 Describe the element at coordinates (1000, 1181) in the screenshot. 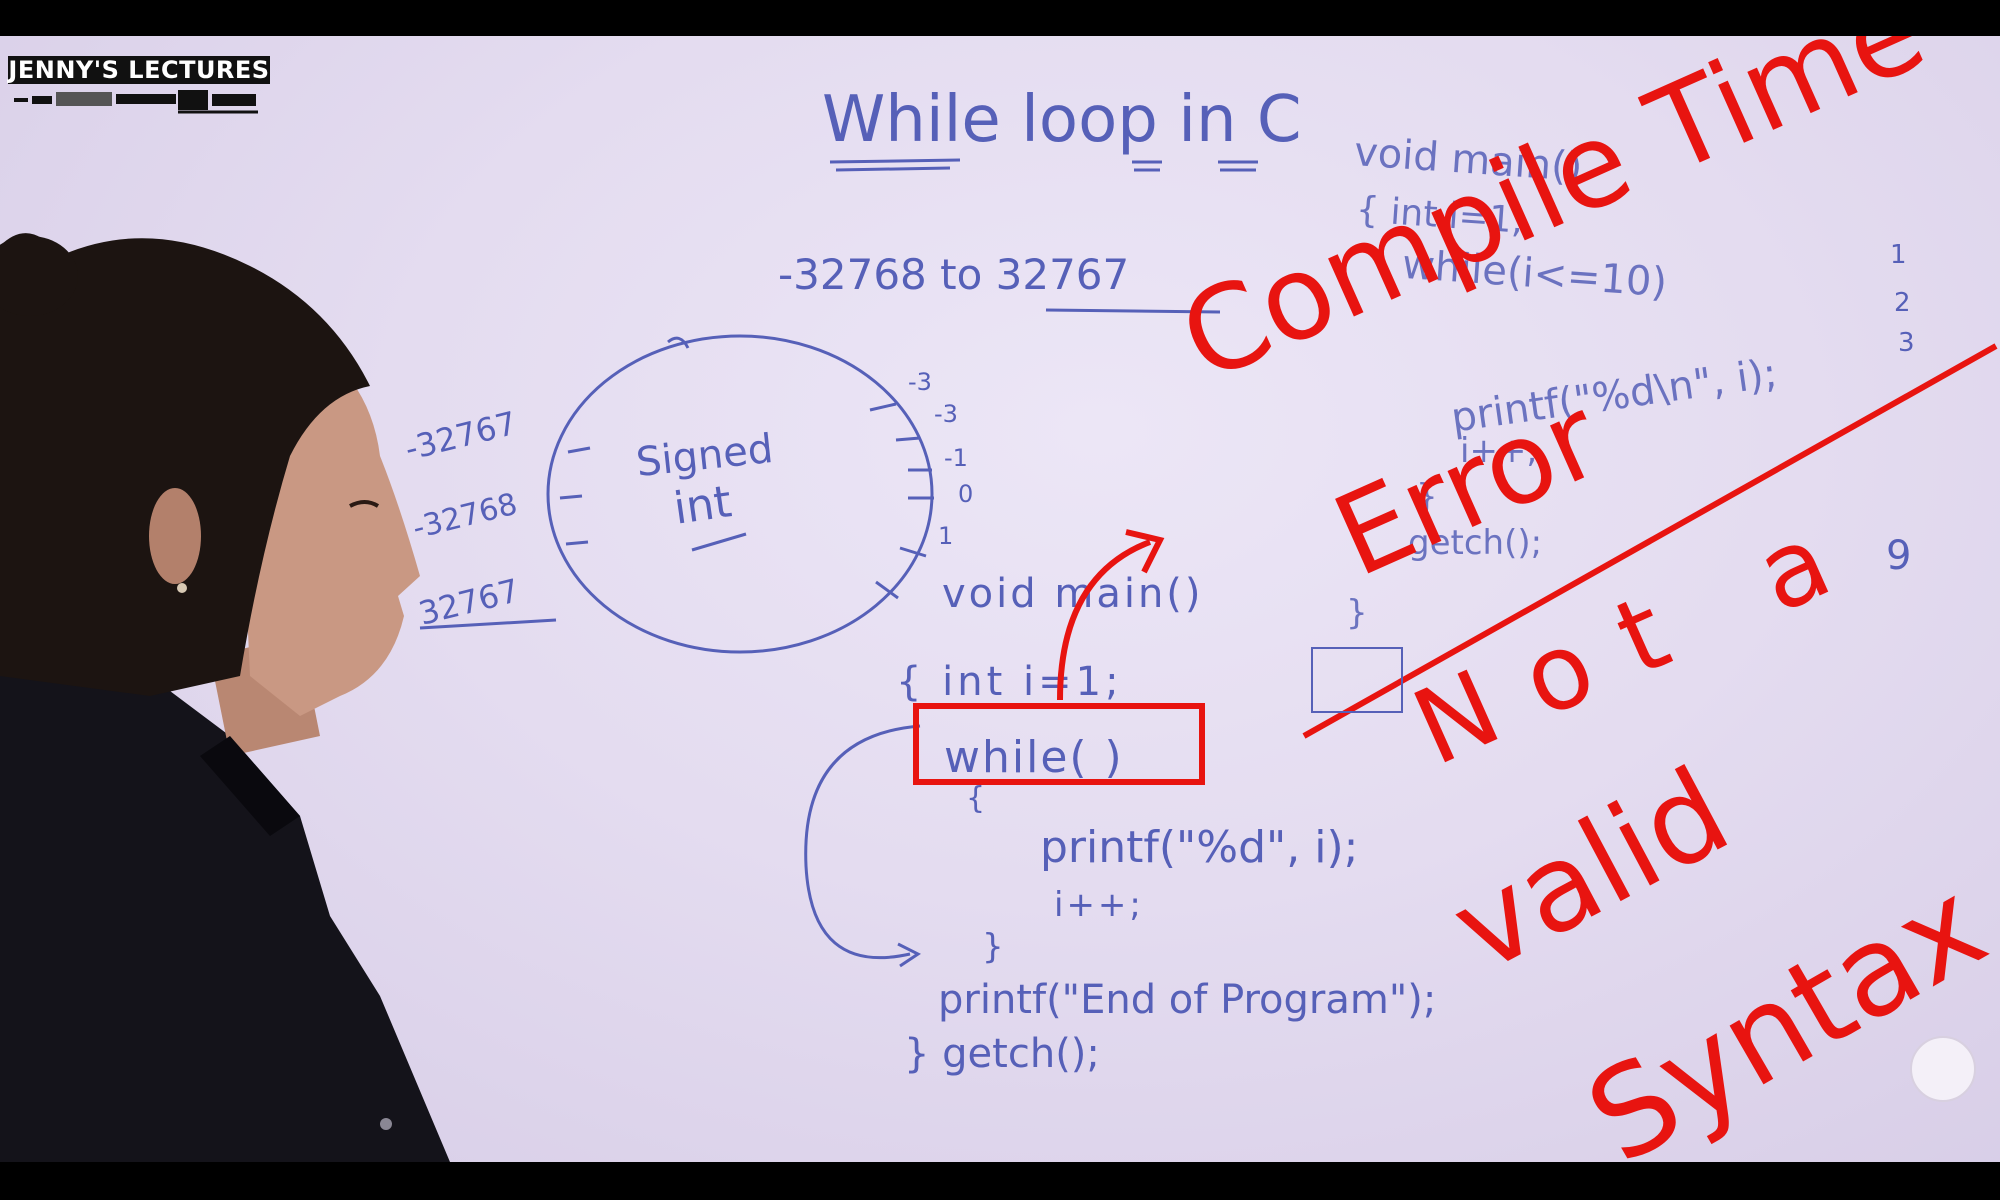

I see `letterbox-bottom` at that location.